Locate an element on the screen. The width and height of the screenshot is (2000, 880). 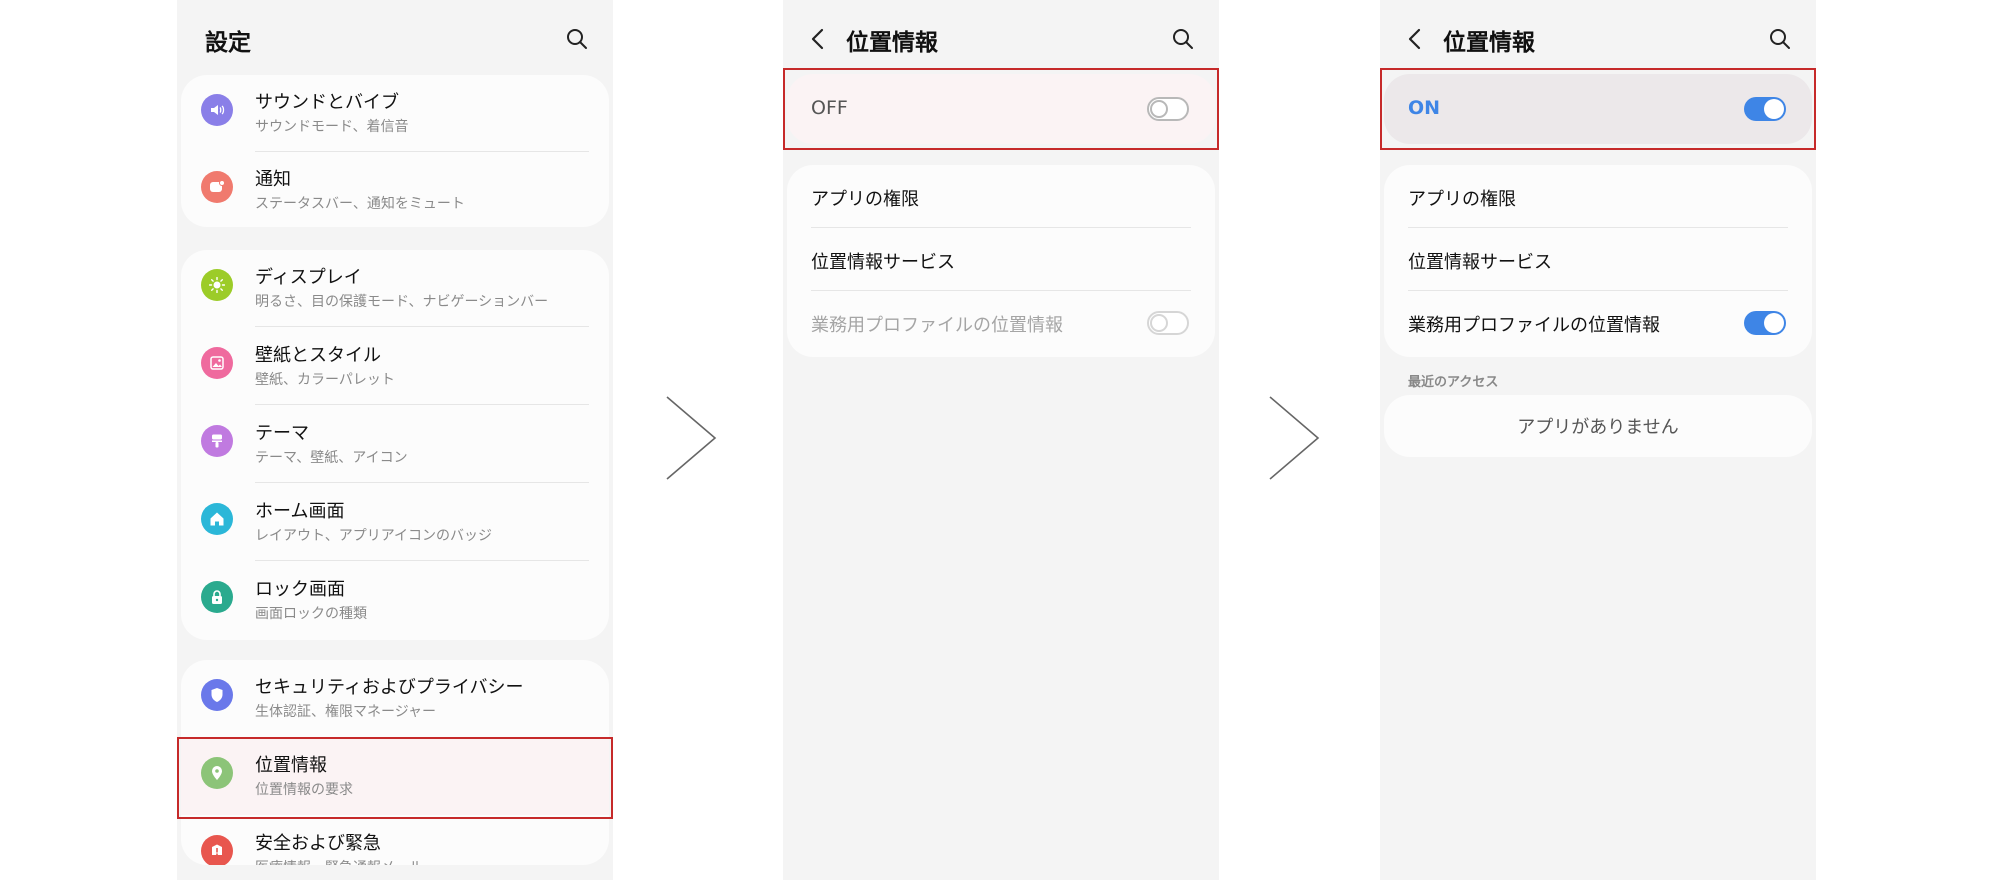
settings-item-notifications: 通知 ステータスバー、通知をミュート is located at coordinates (395, 189).